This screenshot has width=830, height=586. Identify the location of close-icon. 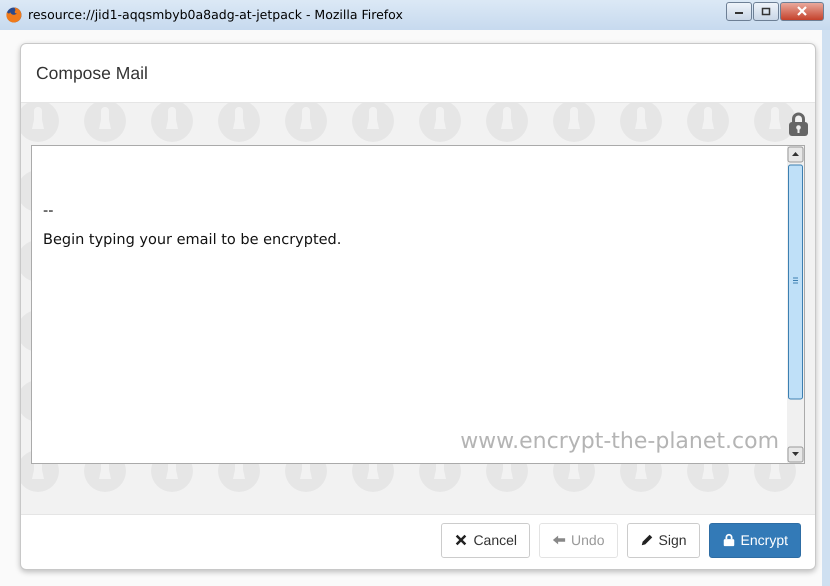
(802, 11).